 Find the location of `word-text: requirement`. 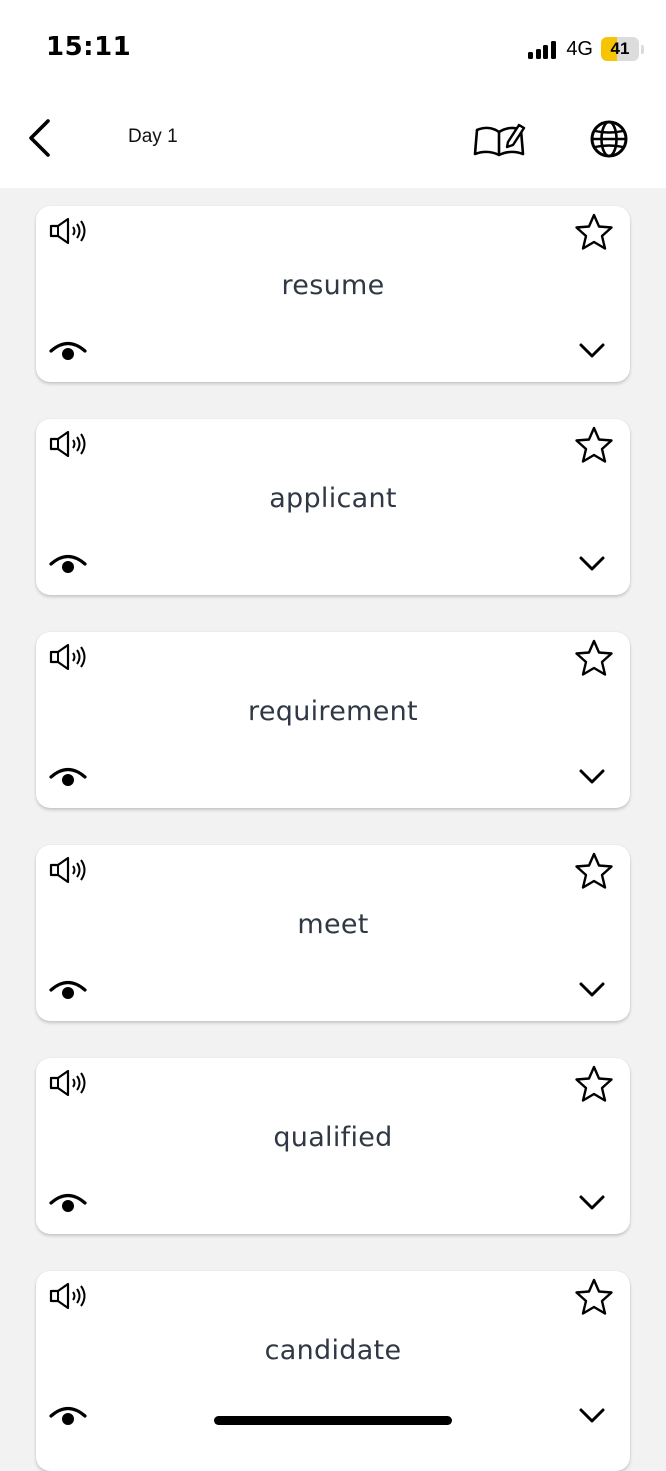

word-text: requirement is located at coordinates (333, 711).